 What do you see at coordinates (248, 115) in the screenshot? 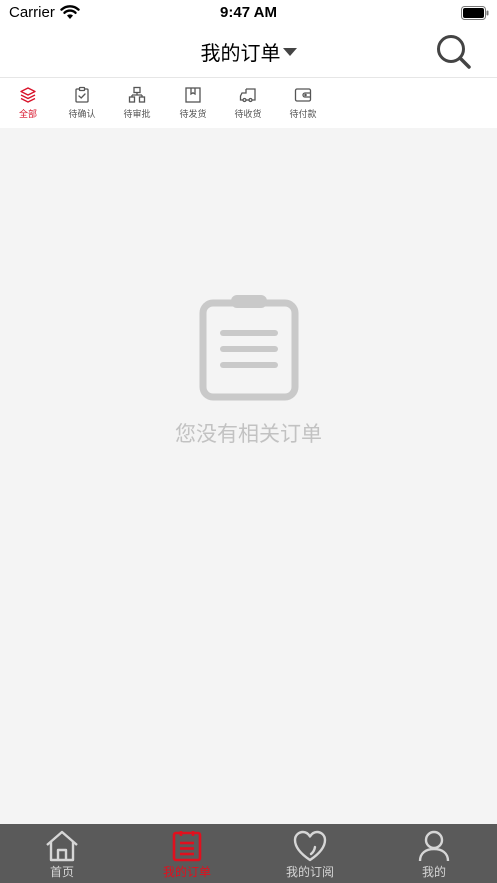
I see `tab-label: 待收货` at bounding box center [248, 115].